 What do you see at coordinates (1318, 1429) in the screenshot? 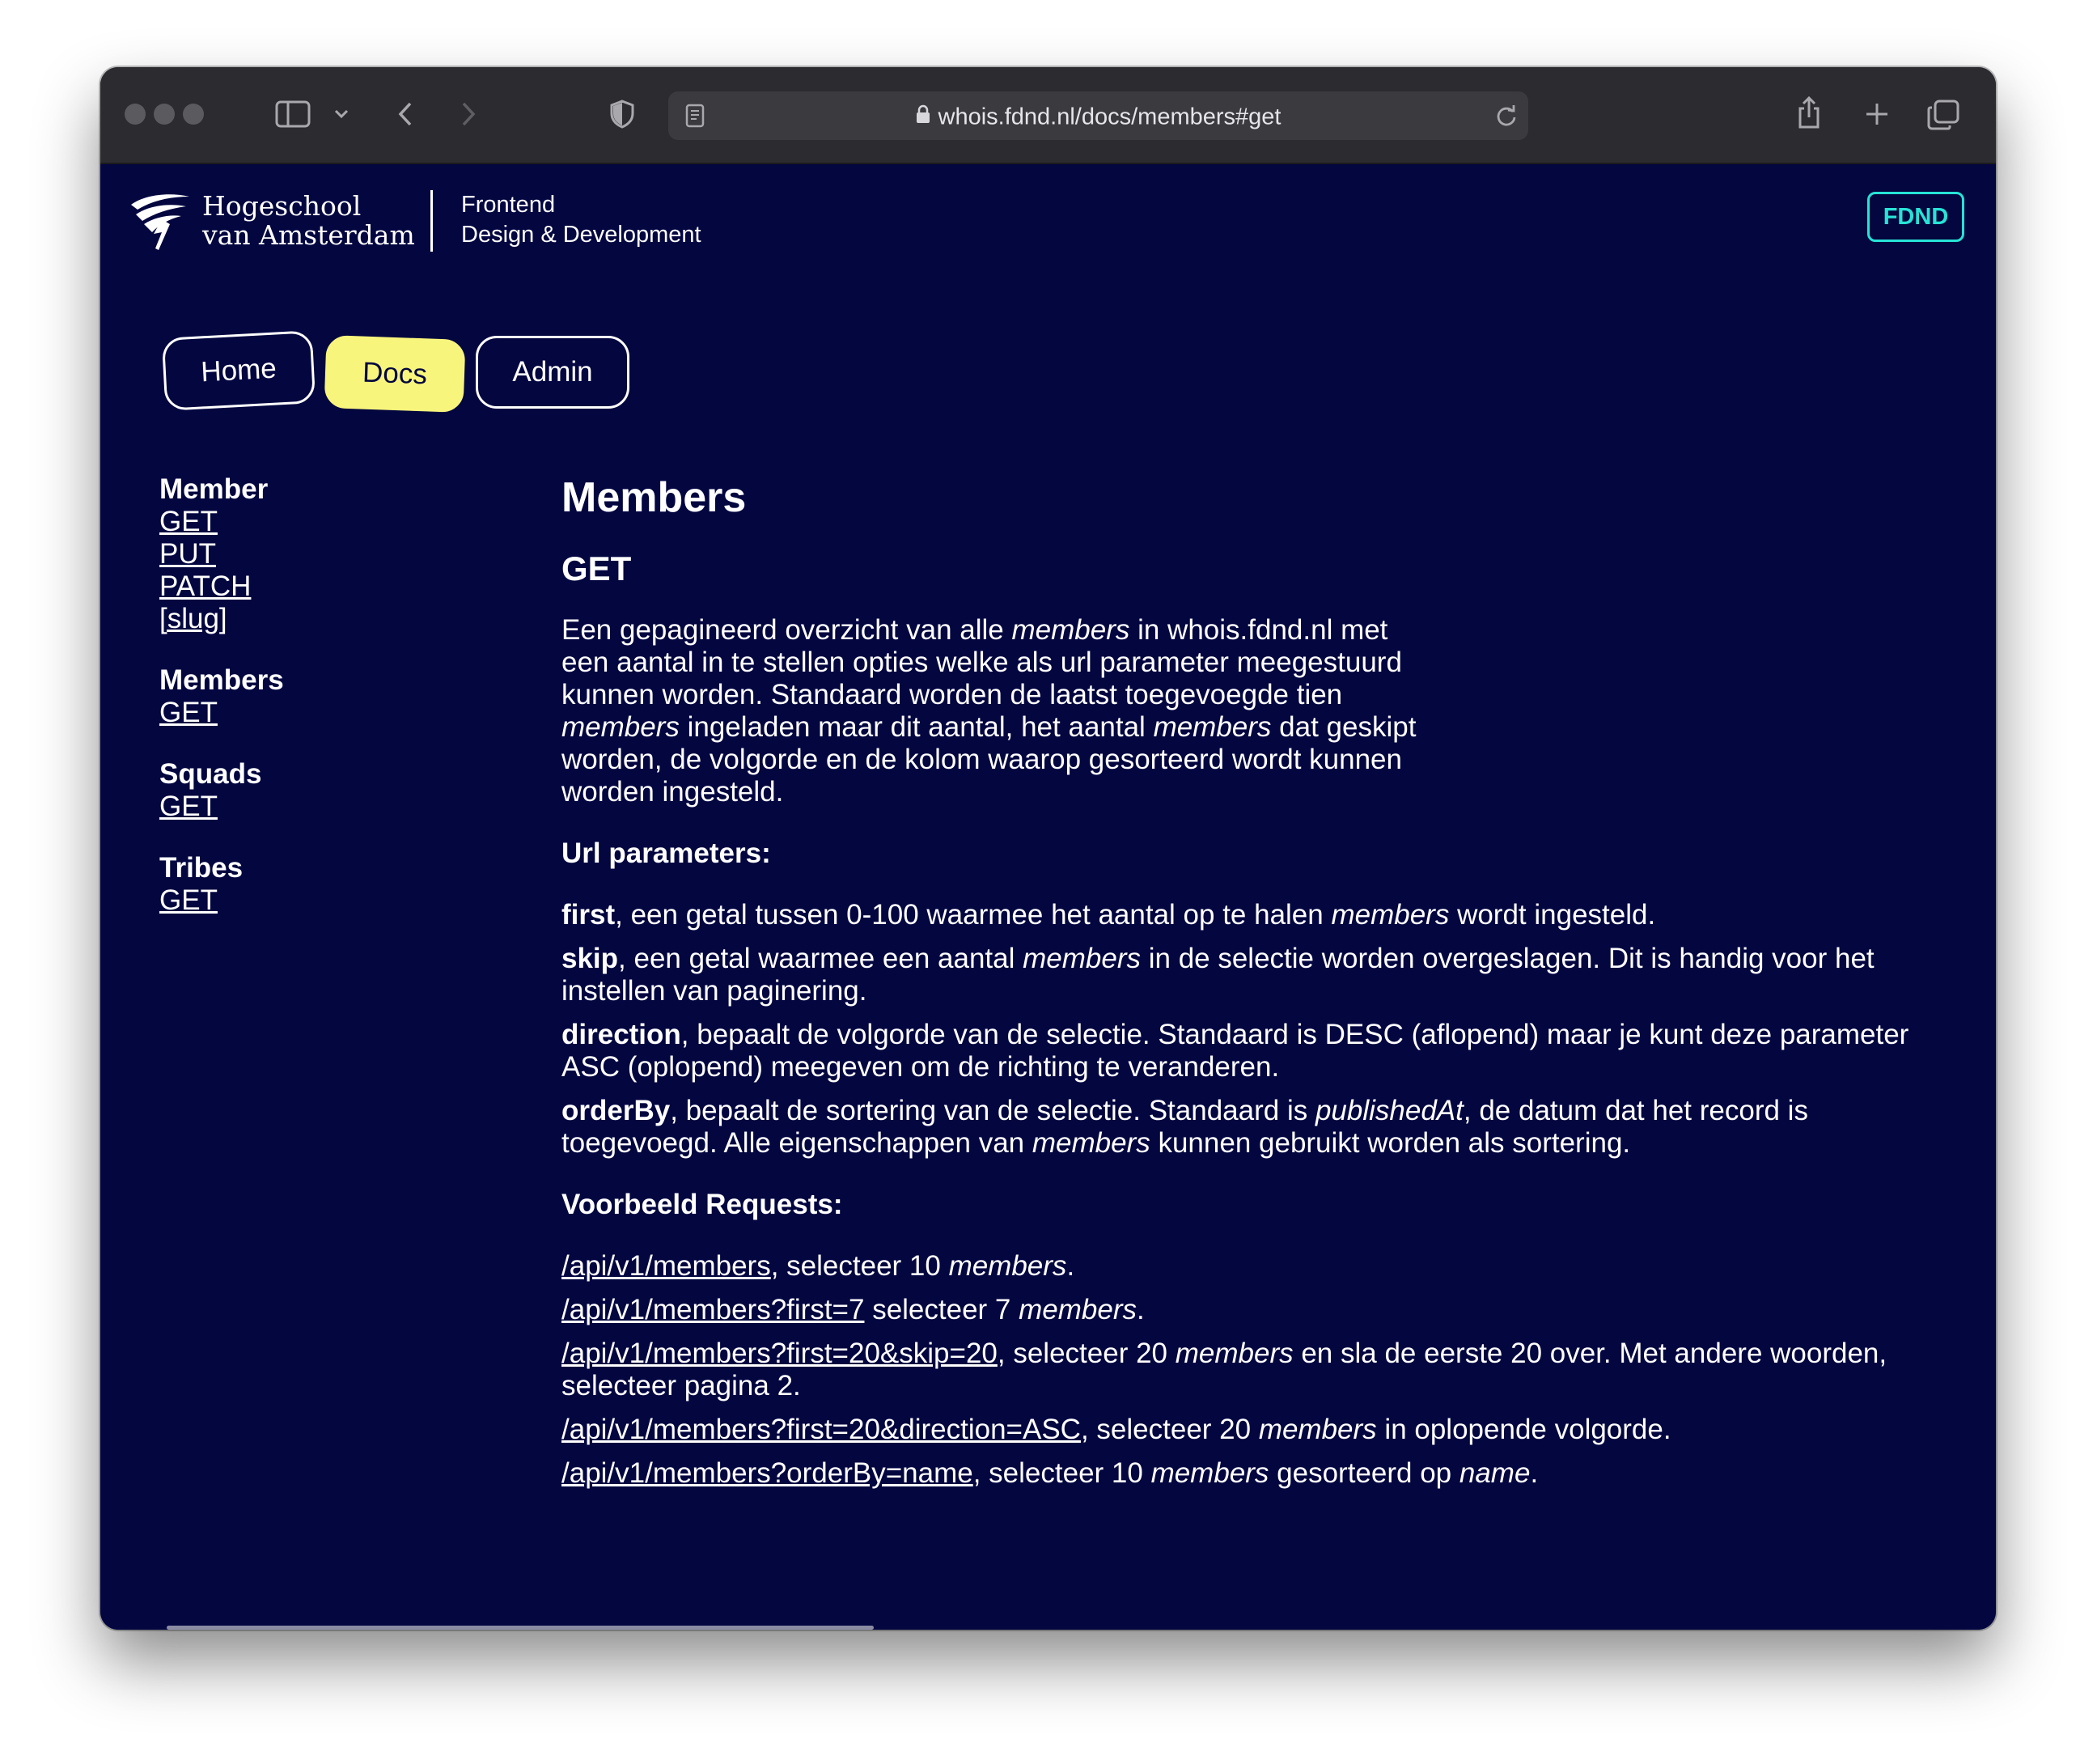
I see `example-4-em: members` at bounding box center [1318, 1429].